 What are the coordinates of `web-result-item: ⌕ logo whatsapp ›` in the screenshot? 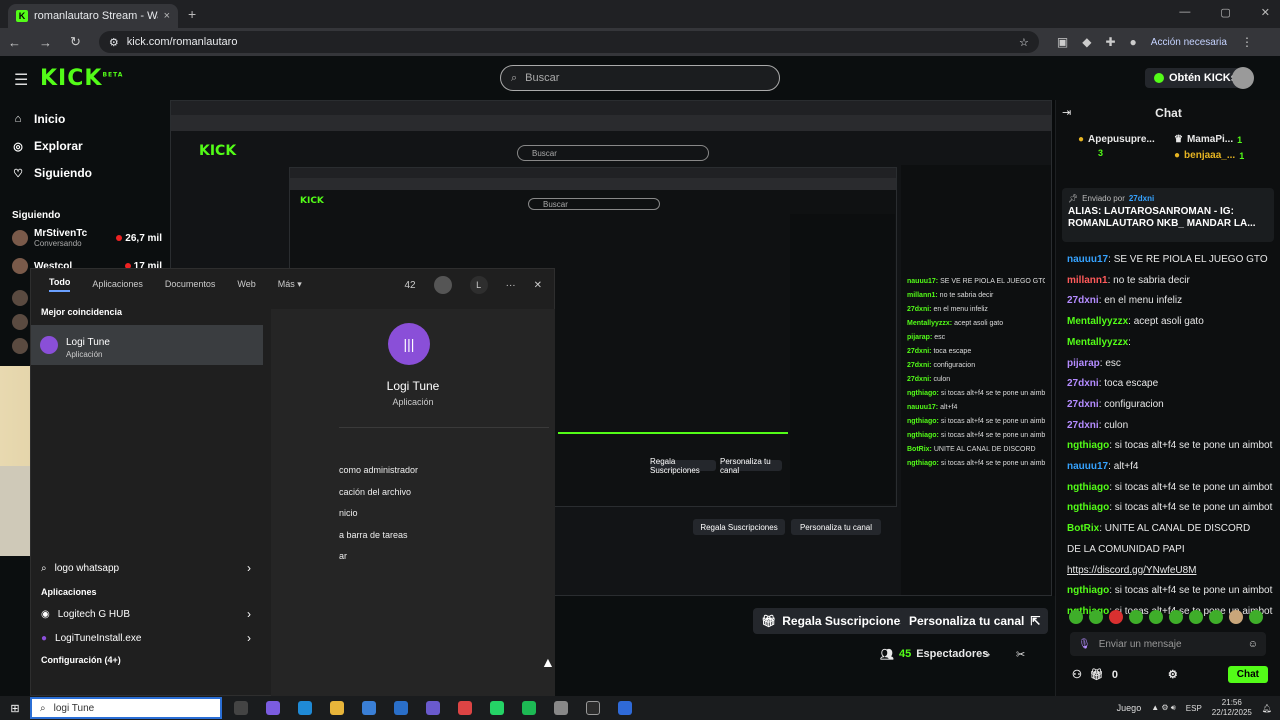 It's located at (146, 568).